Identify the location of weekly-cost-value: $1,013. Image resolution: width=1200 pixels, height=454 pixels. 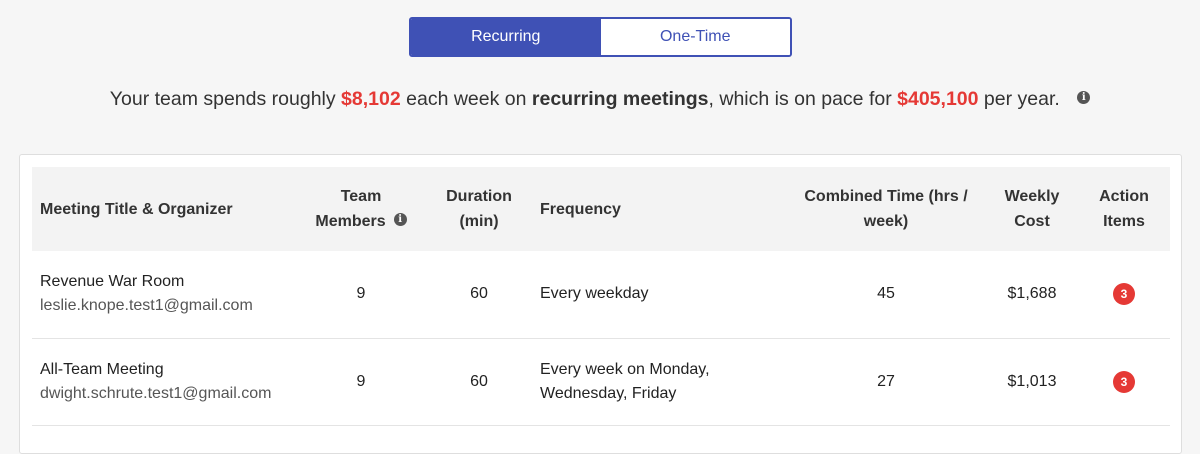
(1032, 381).